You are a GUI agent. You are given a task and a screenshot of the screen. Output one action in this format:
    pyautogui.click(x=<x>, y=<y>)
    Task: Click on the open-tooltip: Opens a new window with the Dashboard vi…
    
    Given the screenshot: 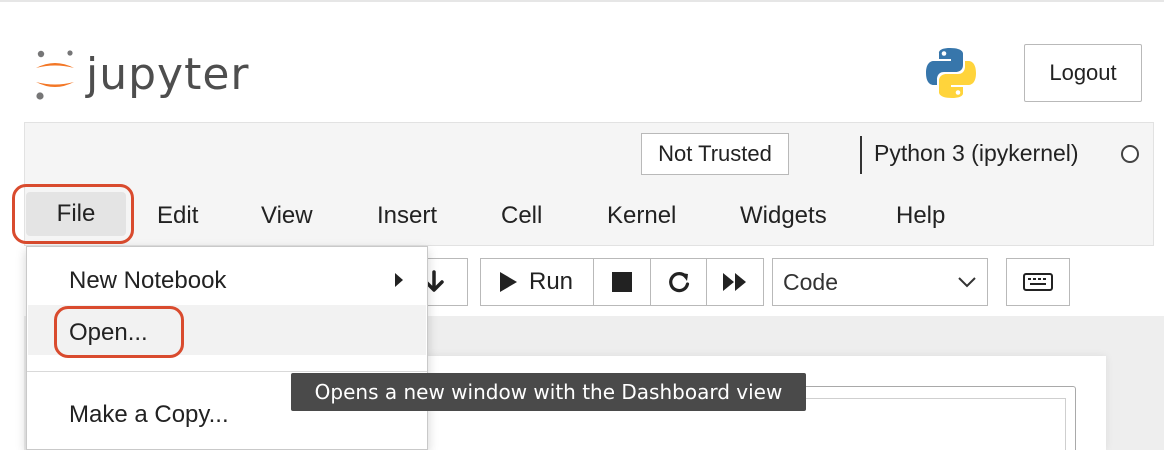 What is the action you would take?
    pyautogui.click(x=548, y=392)
    